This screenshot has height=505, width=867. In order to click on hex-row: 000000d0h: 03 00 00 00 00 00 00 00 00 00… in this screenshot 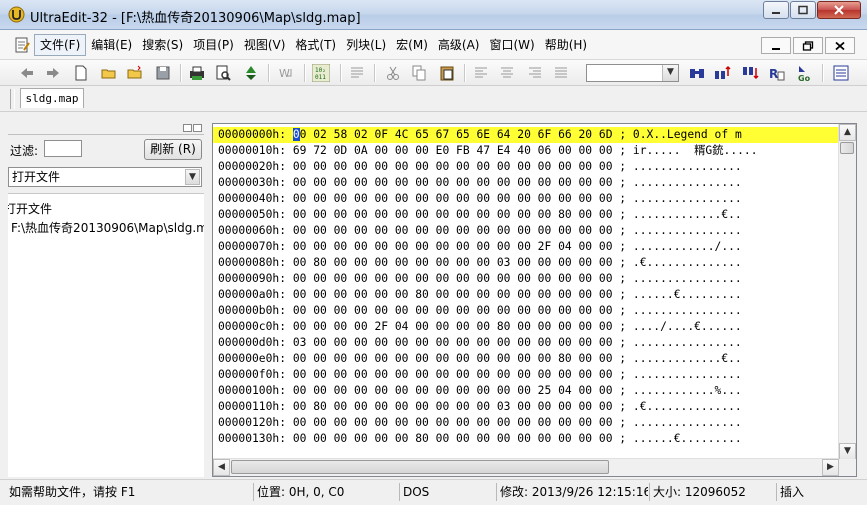, I will do `click(526, 343)`.